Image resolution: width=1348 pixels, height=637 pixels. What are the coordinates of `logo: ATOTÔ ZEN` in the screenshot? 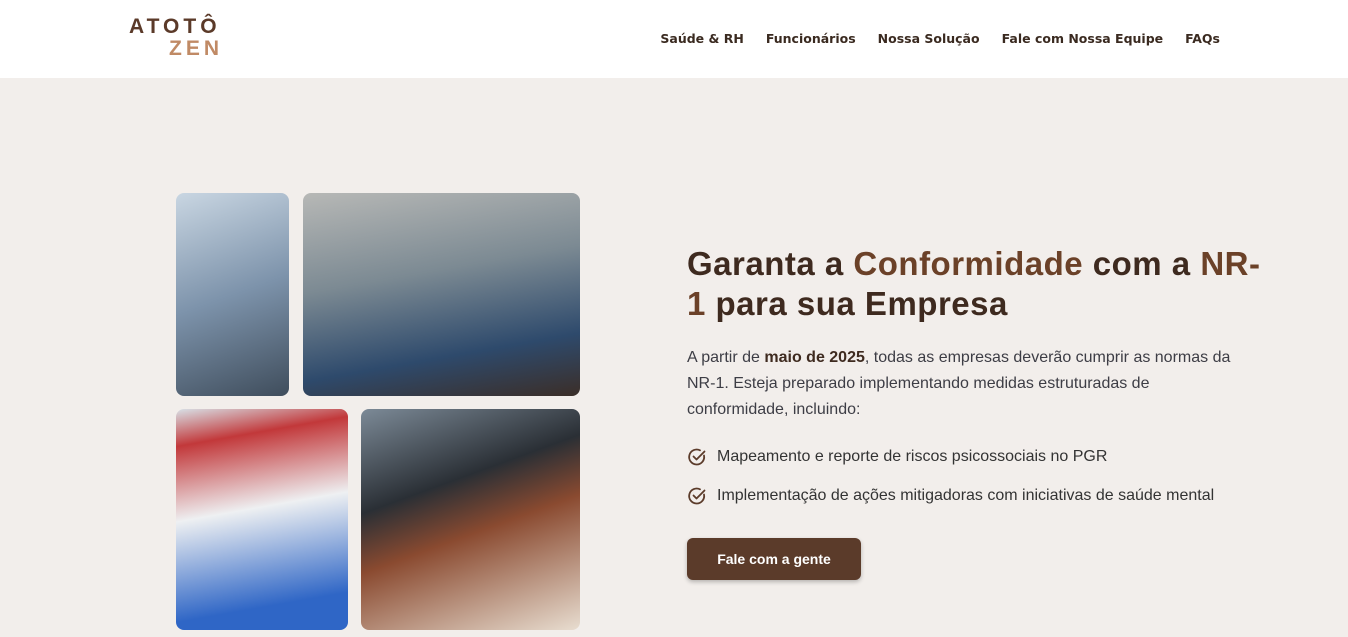 It's located at (176, 38).